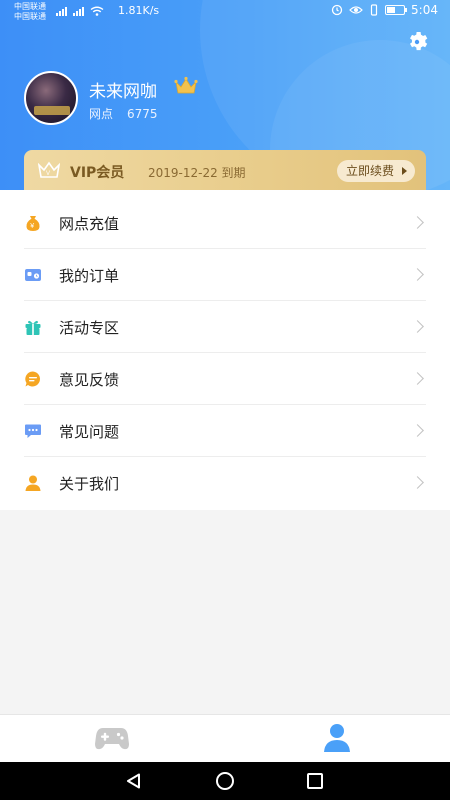 The width and height of the screenshot is (450, 800). I want to click on menu-item-about: 关于我们, so click(225, 483).